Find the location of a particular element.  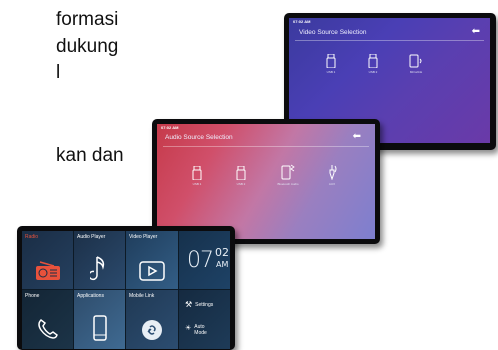

tile-audio-player: Audio Player is located at coordinates (99, 260).